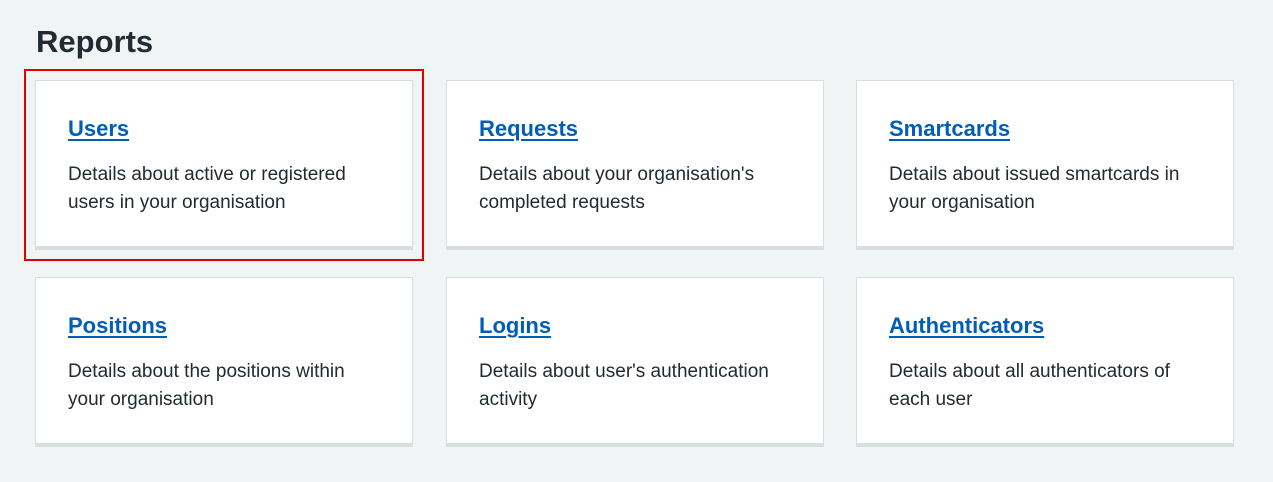 This screenshot has height=482, width=1273. I want to click on smartcards-link: Smartcards, so click(949, 129).